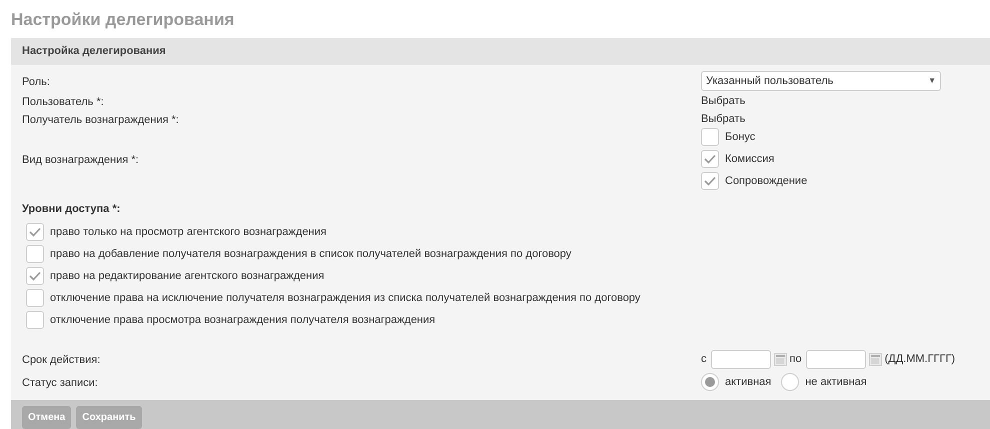  What do you see at coordinates (703, 359) in the screenshot?
I see `field-label: с` at bounding box center [703, 359].